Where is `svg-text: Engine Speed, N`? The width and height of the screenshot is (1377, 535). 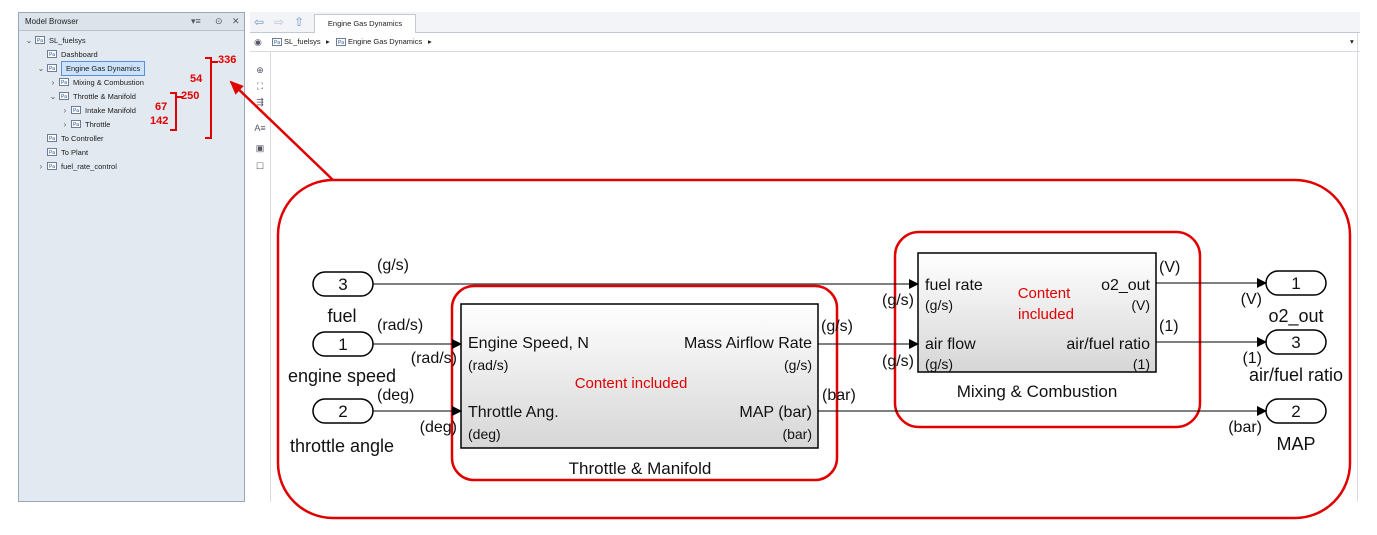
svg-text: Engine Speed, N is located at coordinates (528, 343).